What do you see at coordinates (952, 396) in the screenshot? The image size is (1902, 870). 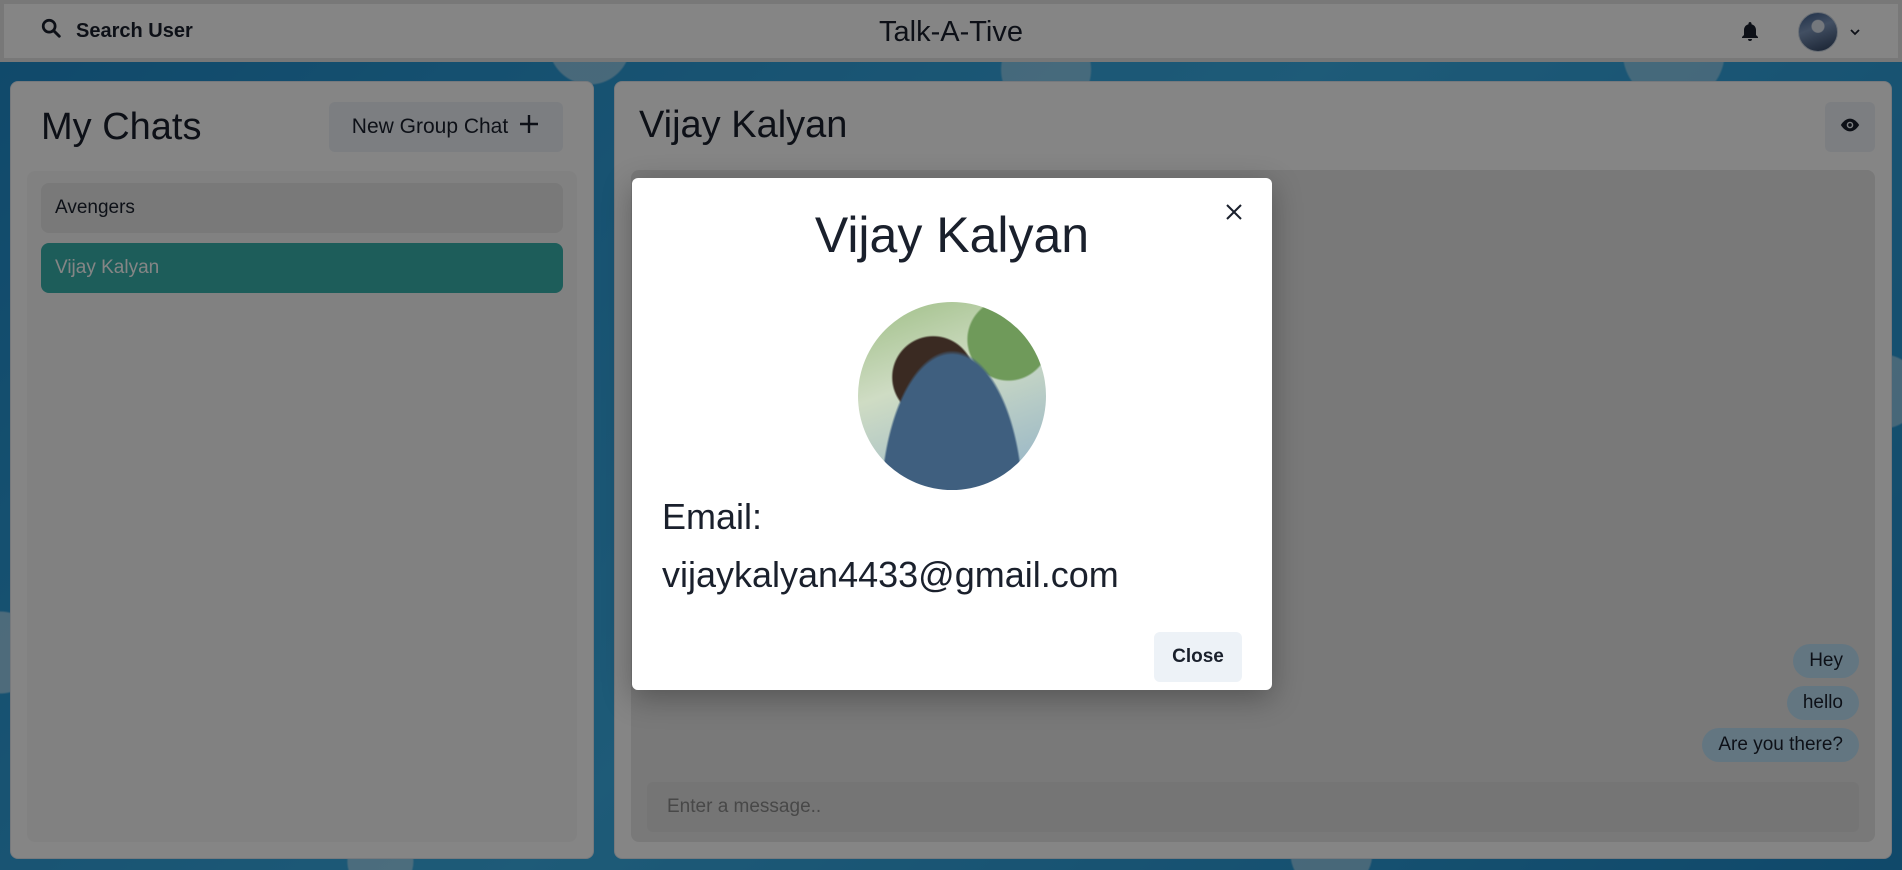 I see `profile-picture` at bounding box center [952, 396].